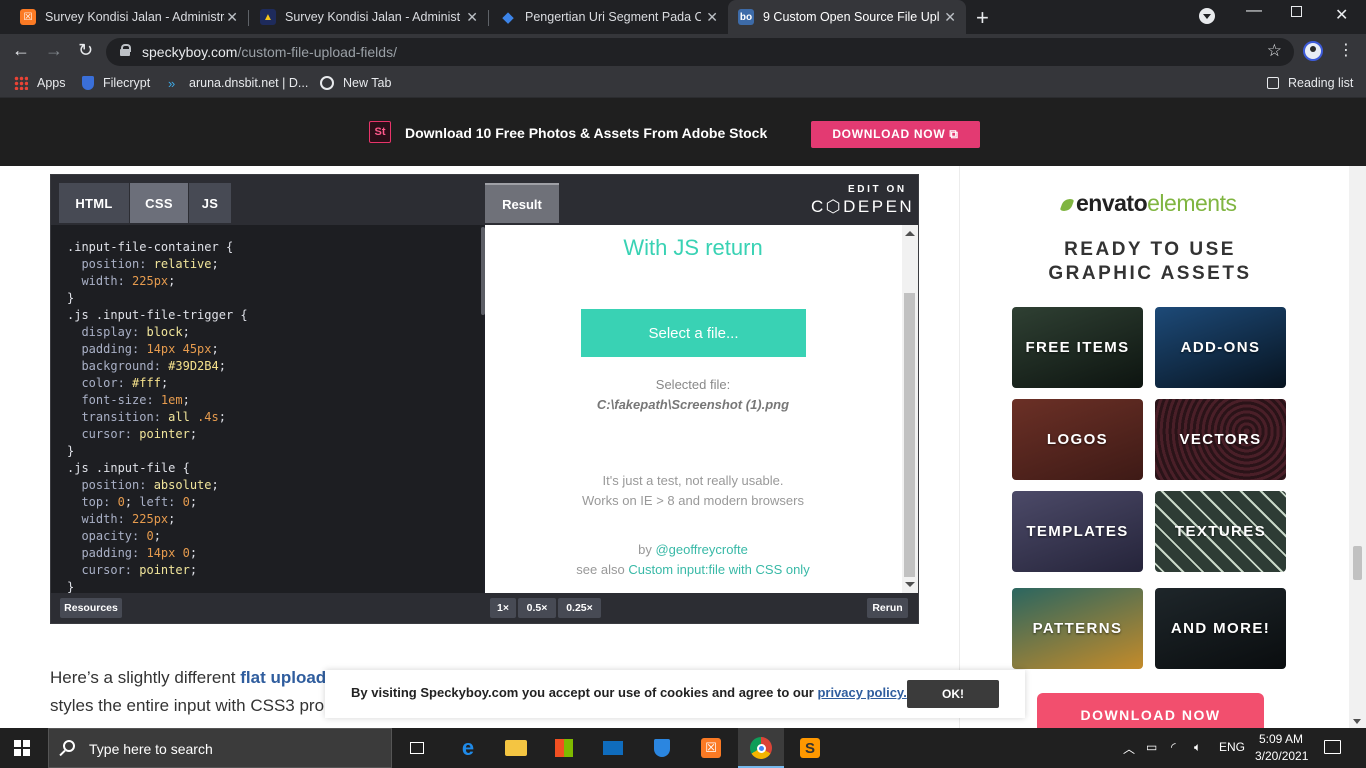  I want to click on volume-icon: 🔈︎, so click(1197, 747).